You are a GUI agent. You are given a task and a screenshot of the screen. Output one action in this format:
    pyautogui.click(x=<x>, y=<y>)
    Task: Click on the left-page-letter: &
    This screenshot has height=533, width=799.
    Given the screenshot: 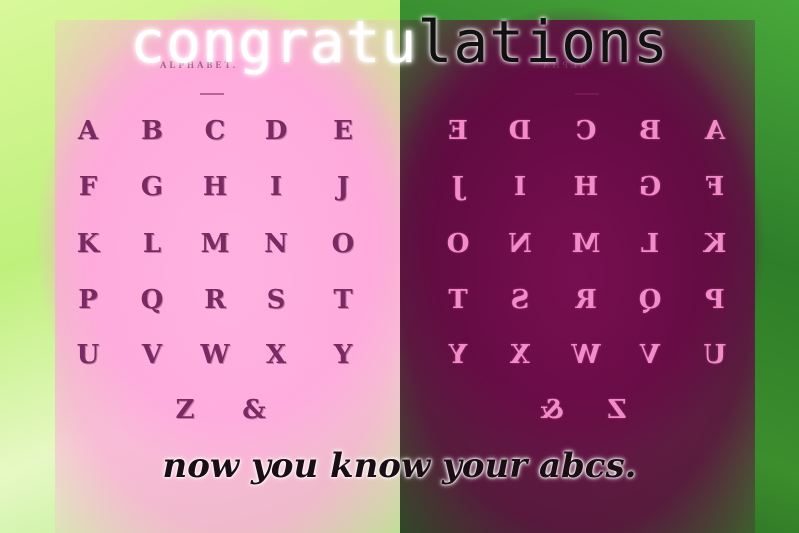 What is the action you would take?
    pyautogui.click(x=254, y=410)
    